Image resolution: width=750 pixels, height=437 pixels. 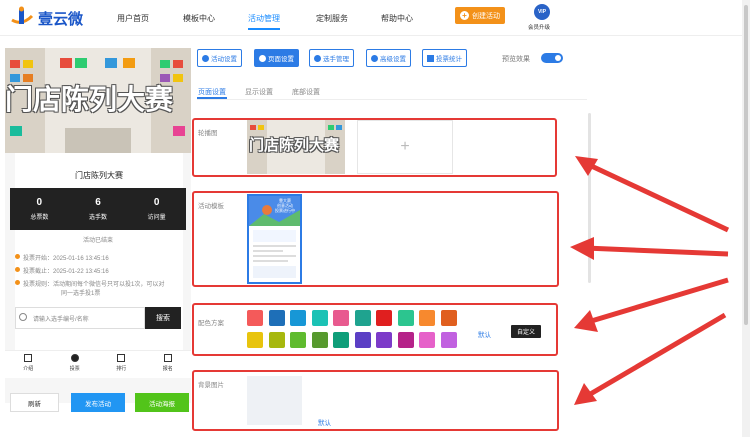 What do you see at coordinates (168, 364) in the screenshot?
I see `tab-signup: 报名` at bounding box center [168, 364].